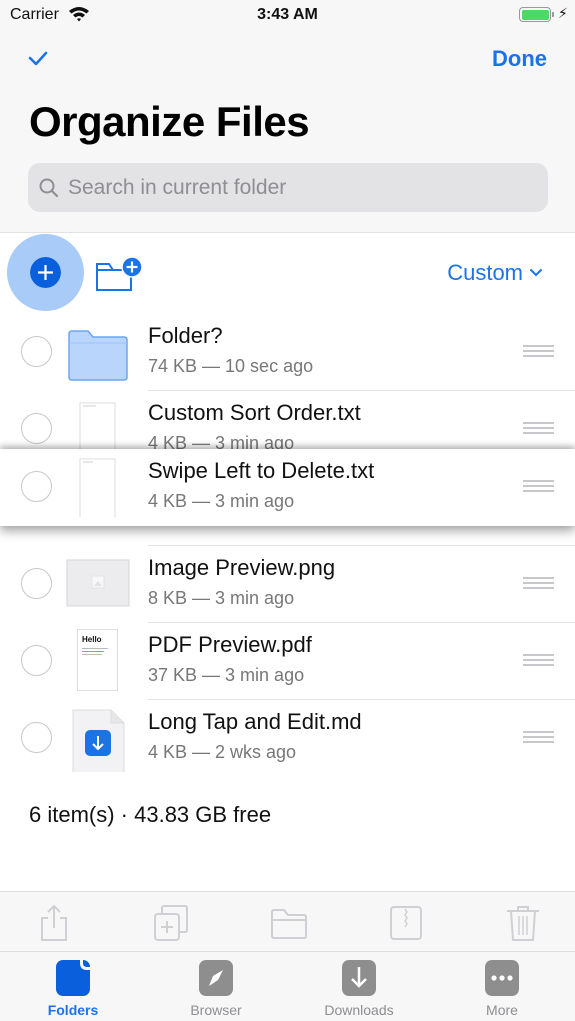  What do you see at coordinates (553, 14) in the screenshot?
I see `battery-tip` at bounding box center [553, 14].